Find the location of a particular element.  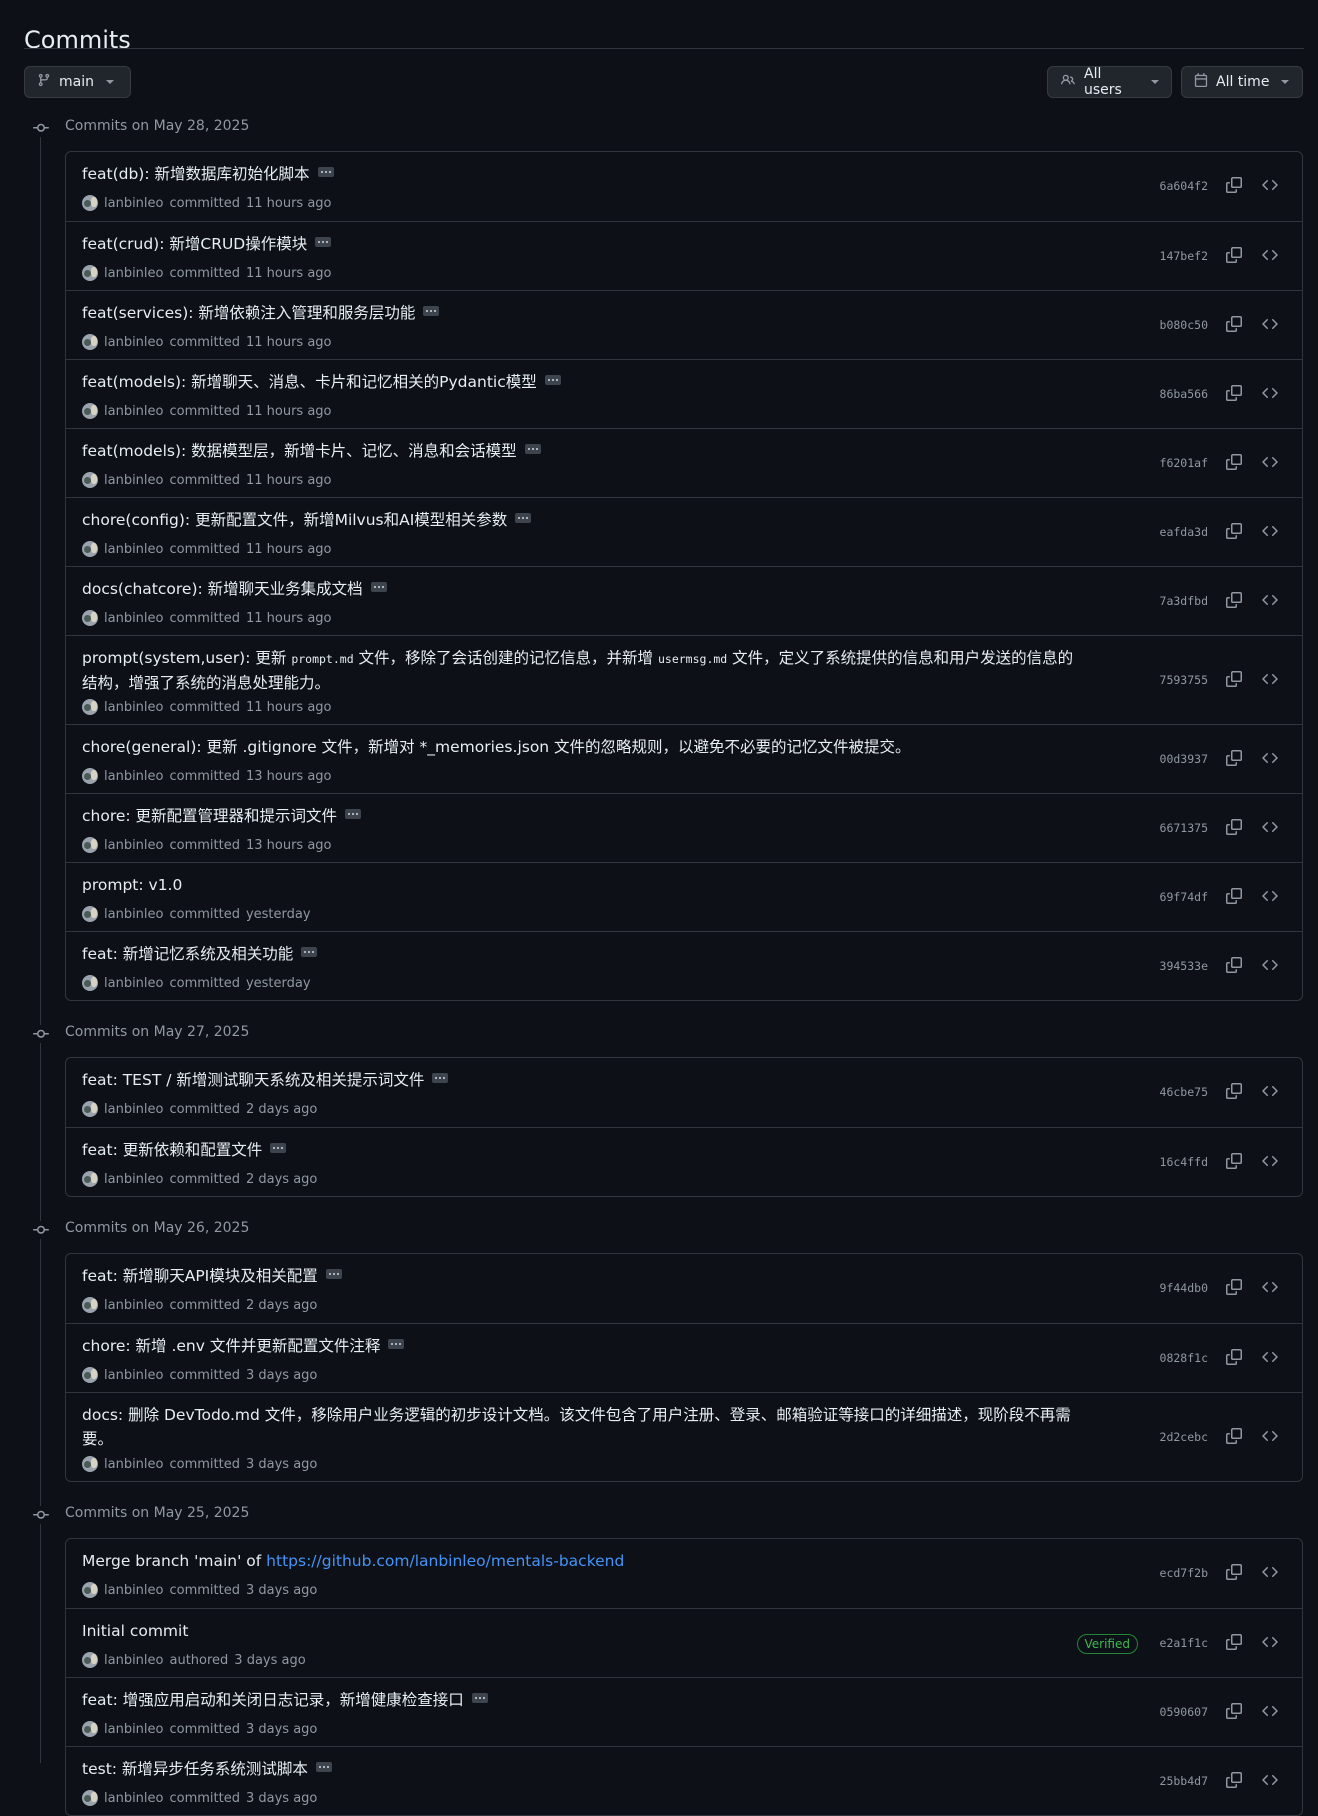

commit-message: feat: 新增聊天API模块及相关配置 is located at coordinates (582, 1276).